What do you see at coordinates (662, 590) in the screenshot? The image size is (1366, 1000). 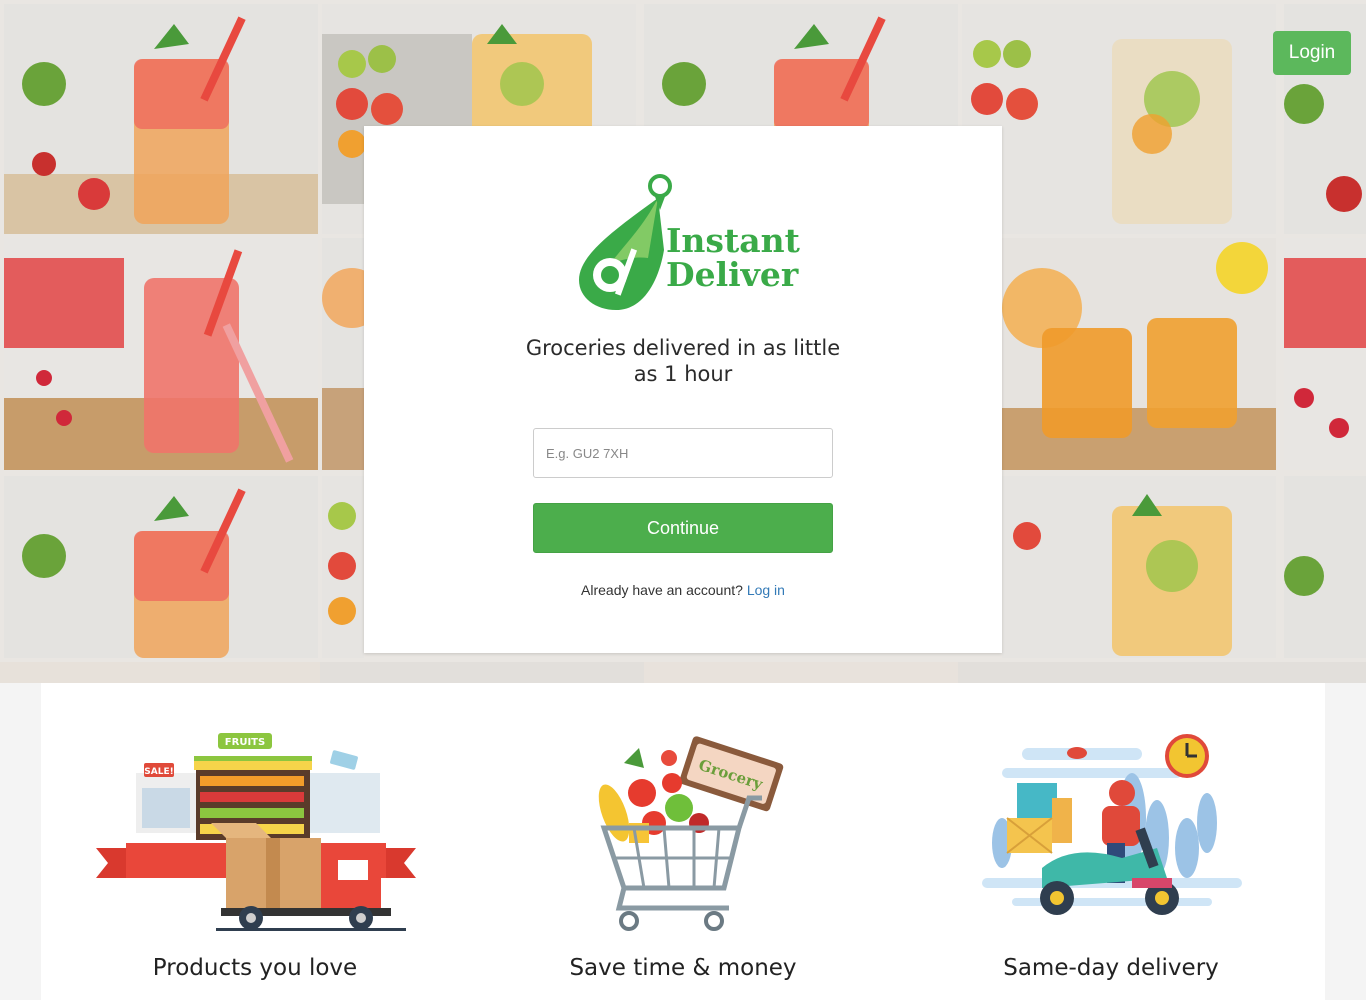 I see `account-prompt-text: Already have an account?` at bounding box center [662, 590].